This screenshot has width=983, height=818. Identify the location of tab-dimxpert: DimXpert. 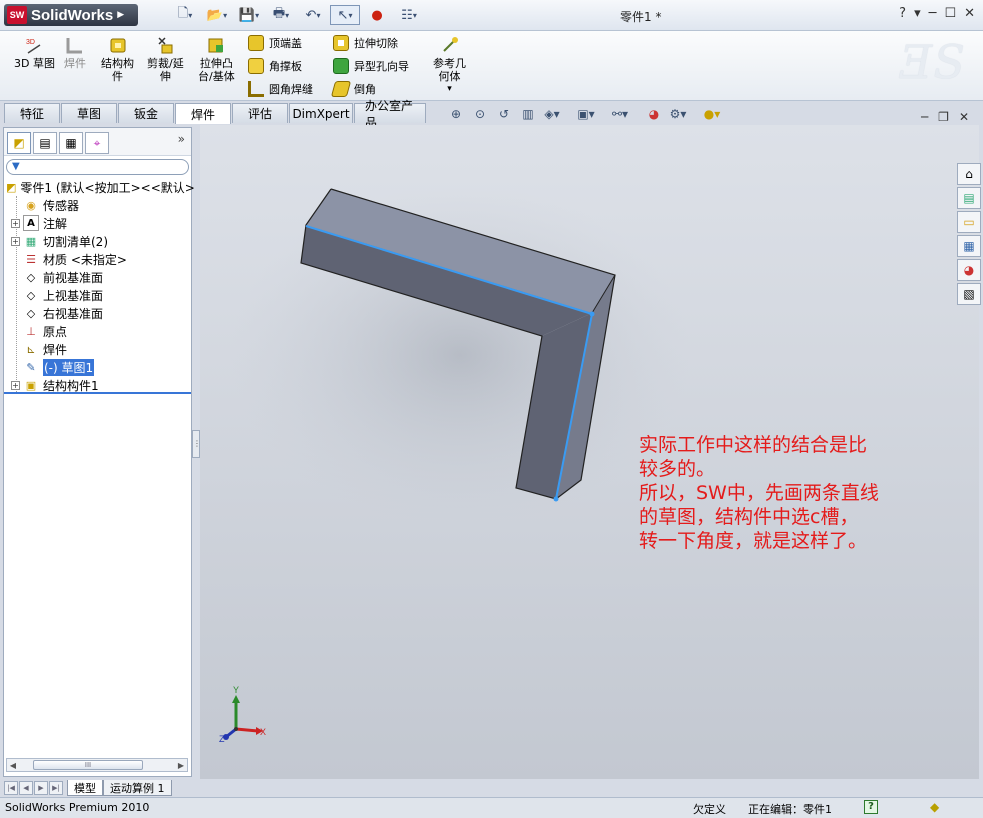
(321, 113).